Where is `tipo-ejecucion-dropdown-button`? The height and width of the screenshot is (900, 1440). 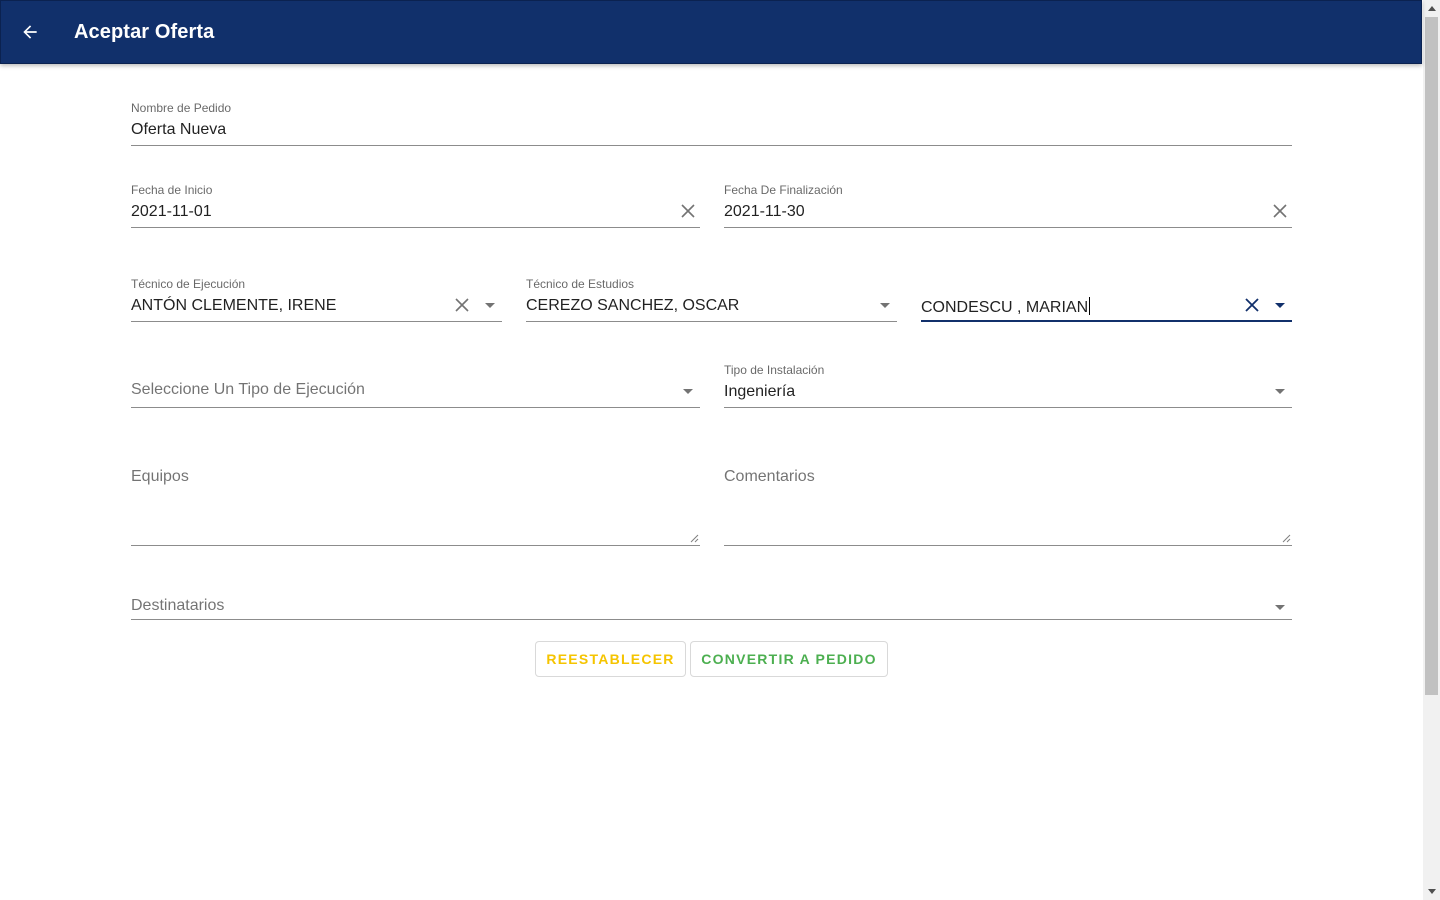
tipo-ejecucion-dropdown-button is located at coordinates (688, 391).